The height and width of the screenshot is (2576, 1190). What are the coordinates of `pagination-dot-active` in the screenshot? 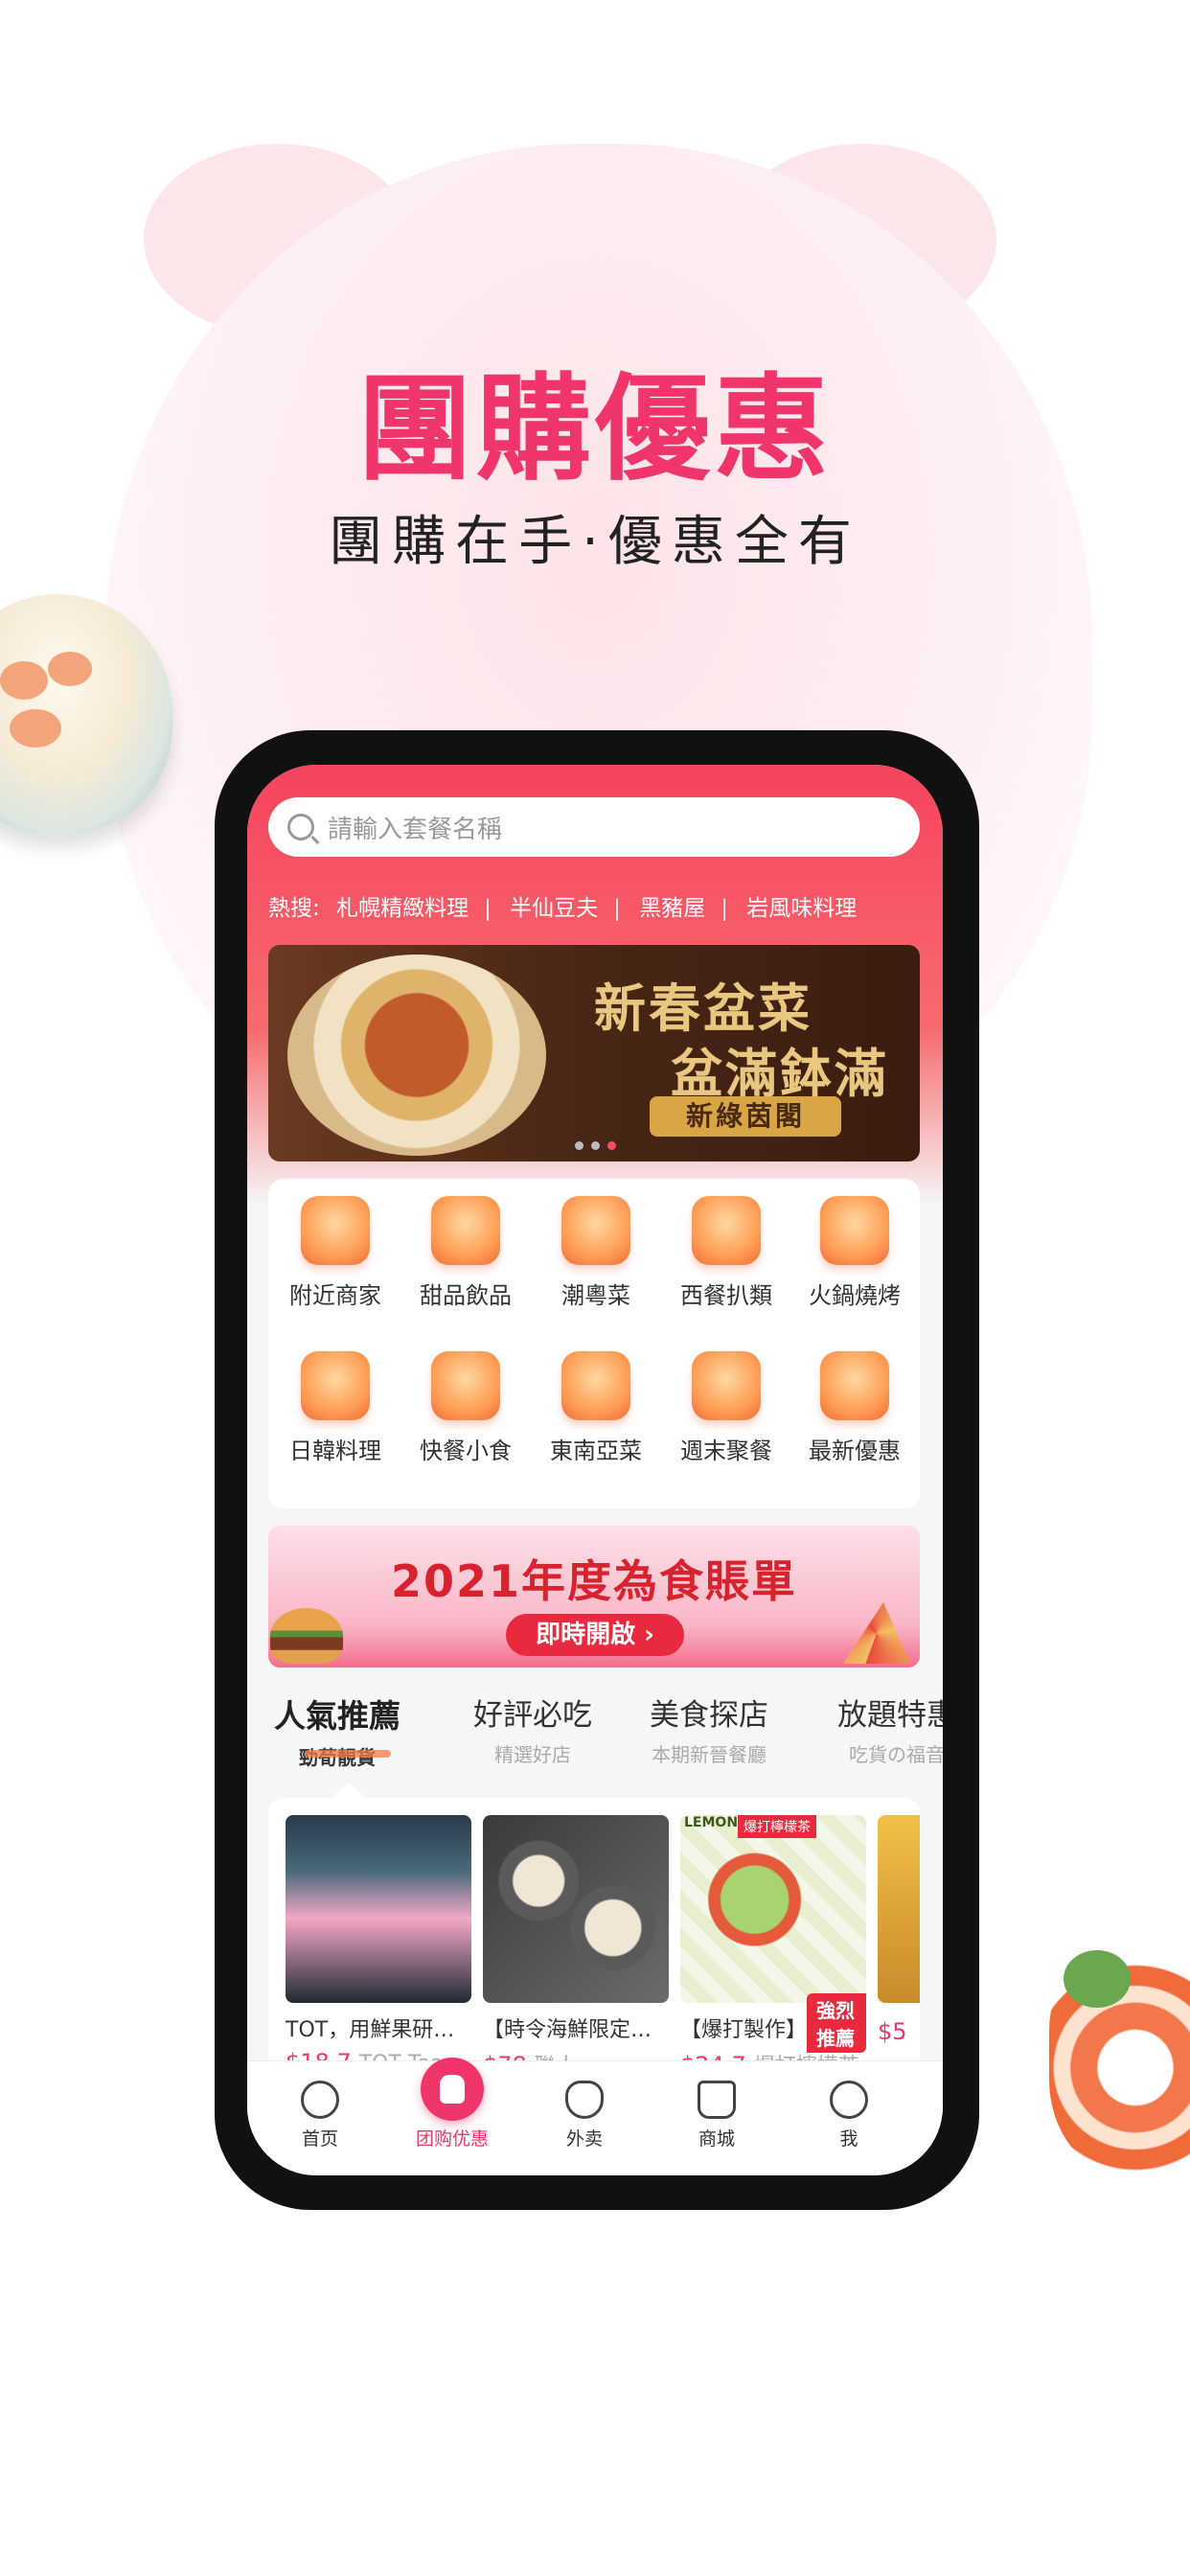 It's located at (611, 1145).